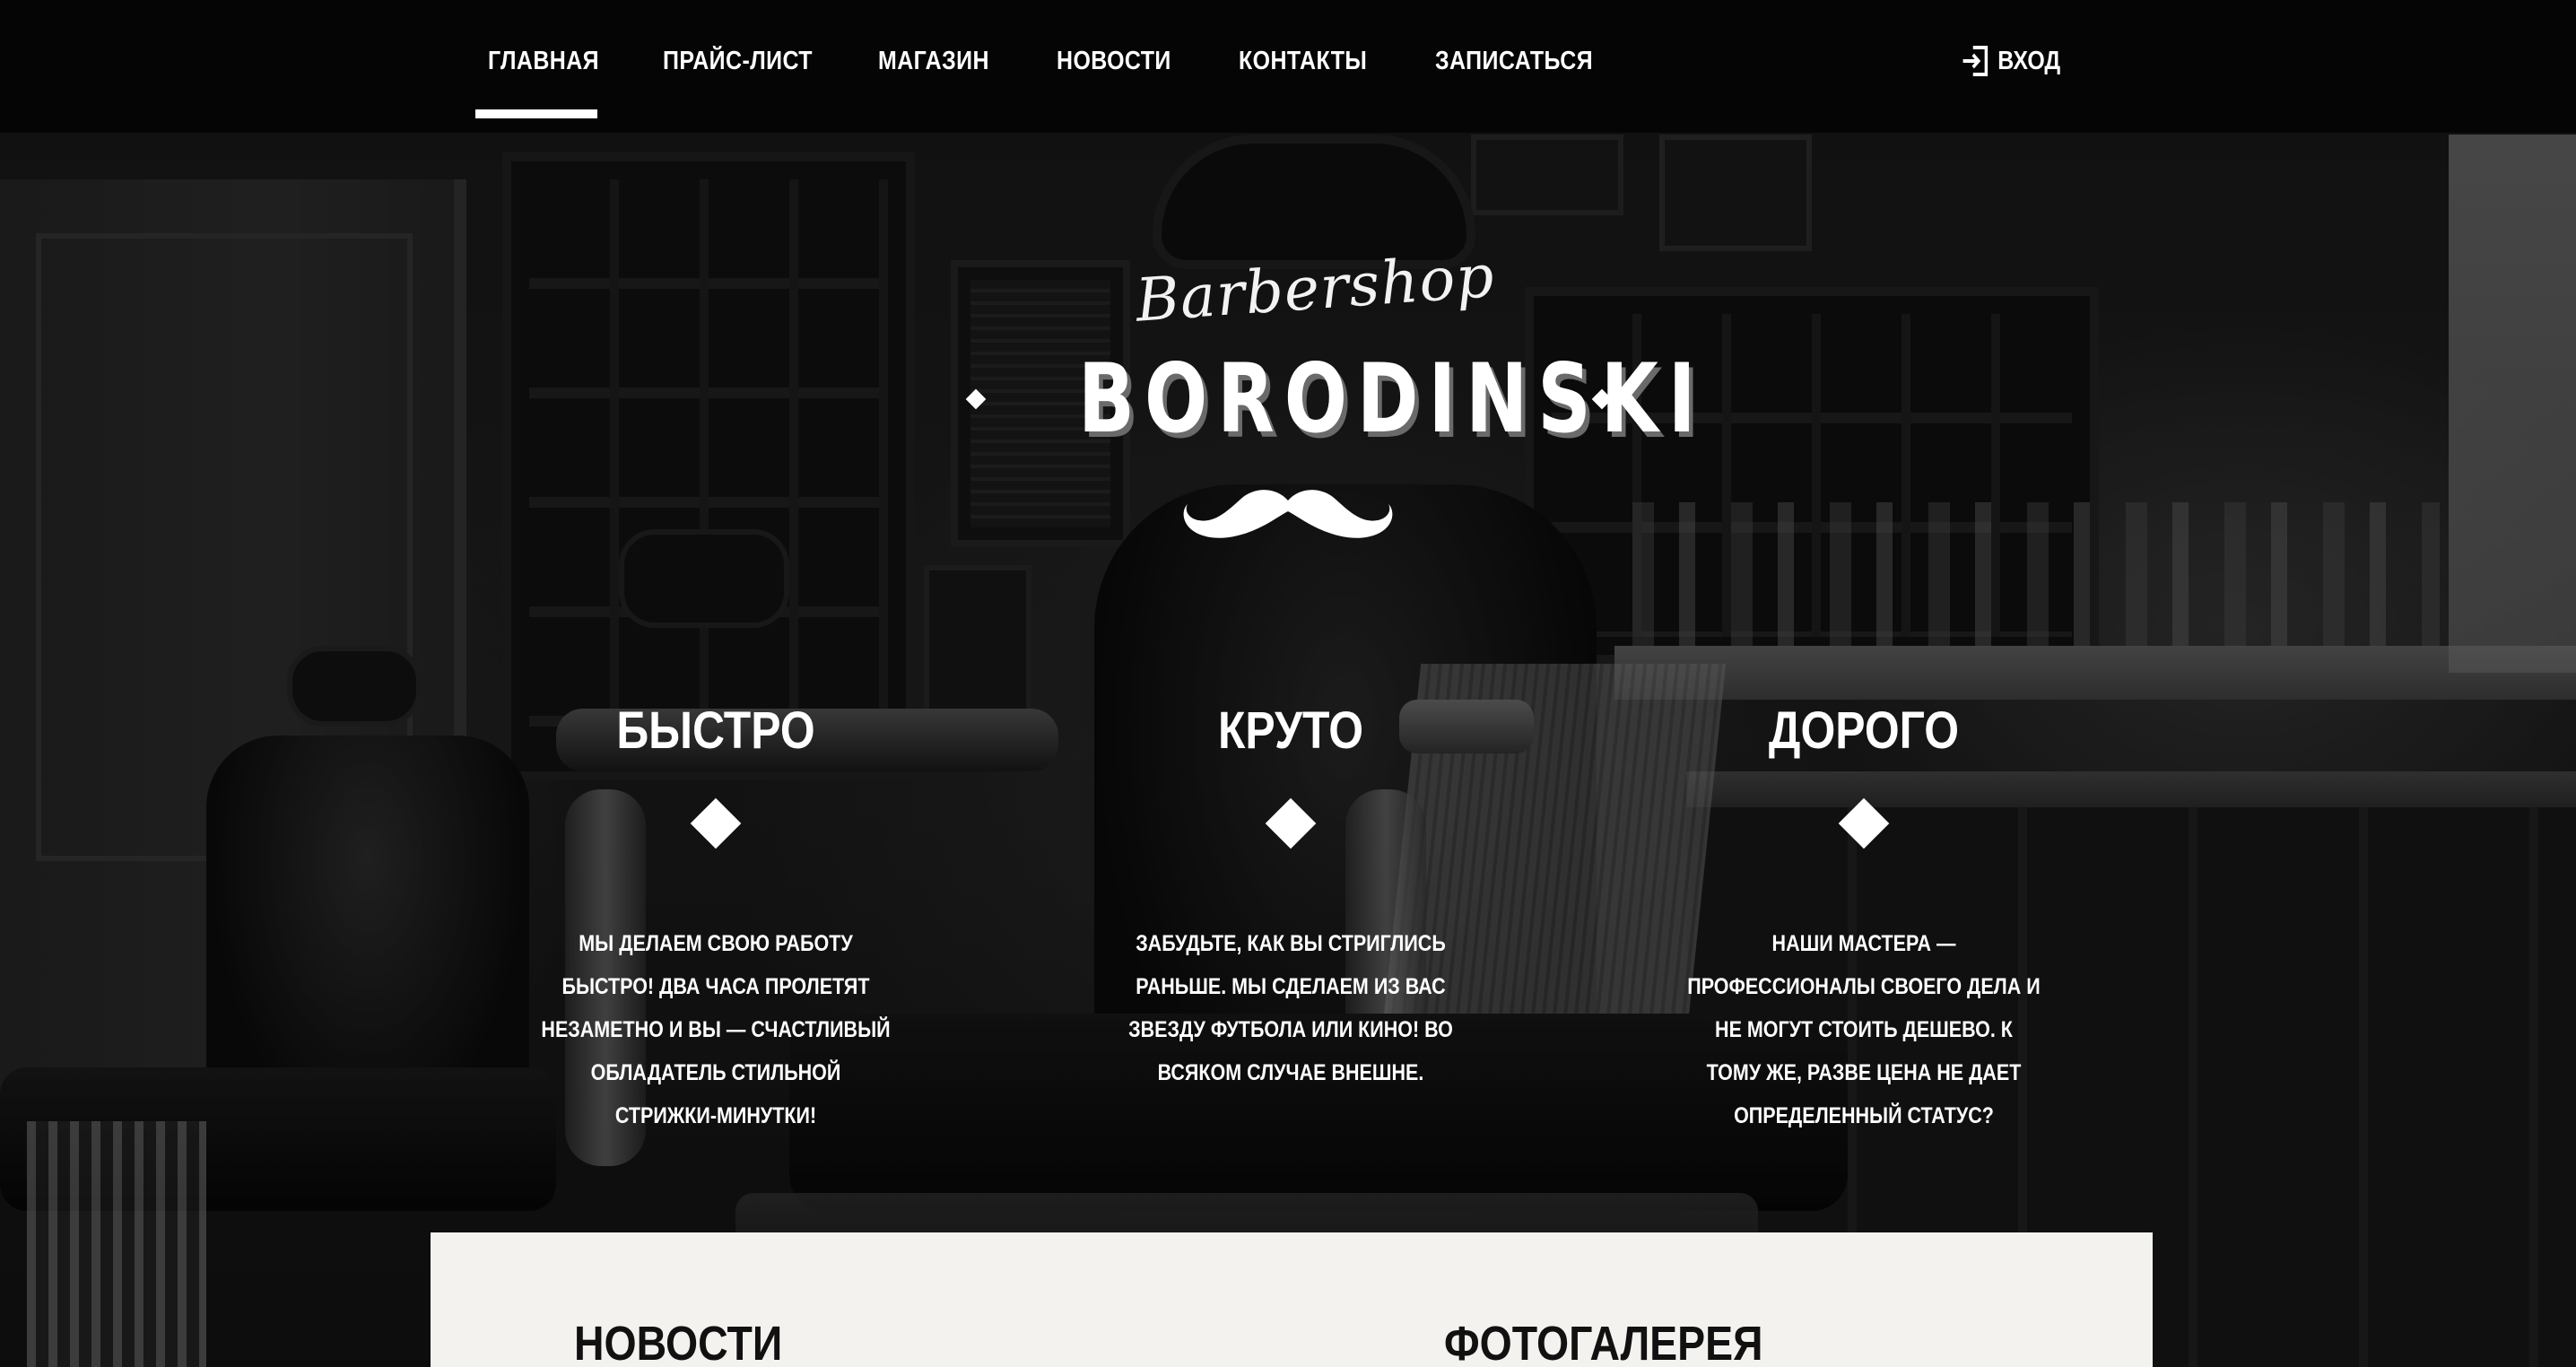 This screenshot has height=1367, width=2576. I want to click on feature-title: БЫСТРО, so click(715, 730).